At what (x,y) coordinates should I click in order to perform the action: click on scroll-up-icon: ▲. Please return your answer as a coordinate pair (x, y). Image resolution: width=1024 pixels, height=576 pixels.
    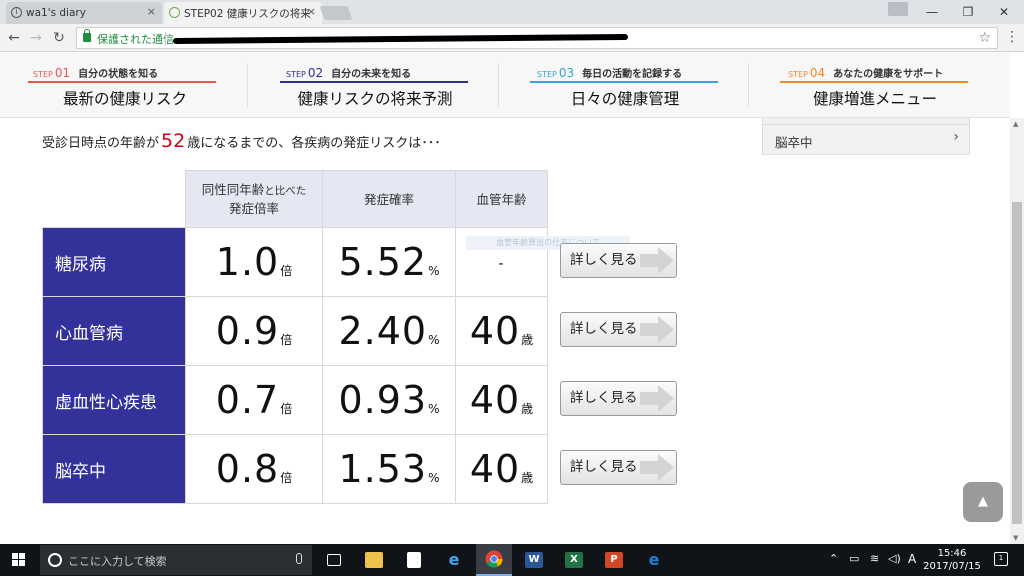
    Looking at the image, I should click on (1015, 124).